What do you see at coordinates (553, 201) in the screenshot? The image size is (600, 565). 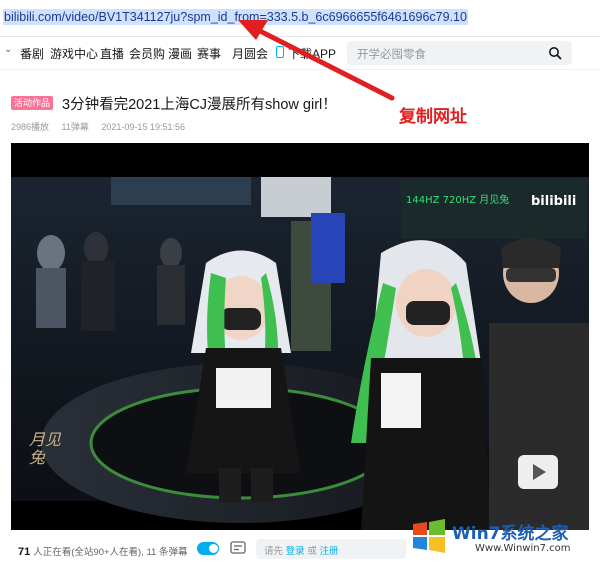 I see `booth-brand: bilibili` at bounding box center [553, 201].